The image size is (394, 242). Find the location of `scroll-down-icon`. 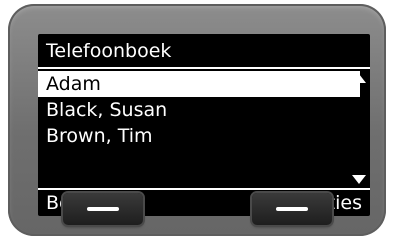

scroll-down-icon is located at coordinates (359, 179).